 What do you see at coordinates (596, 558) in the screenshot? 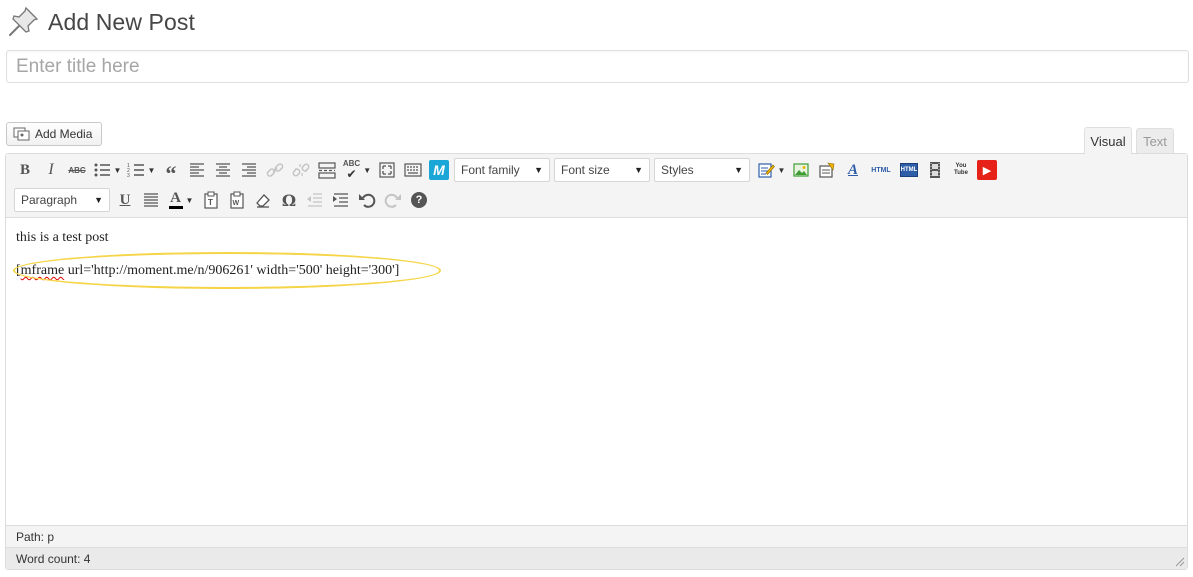
I see `word-count-bar: Word count: 4` at bounding box center [596, 558].